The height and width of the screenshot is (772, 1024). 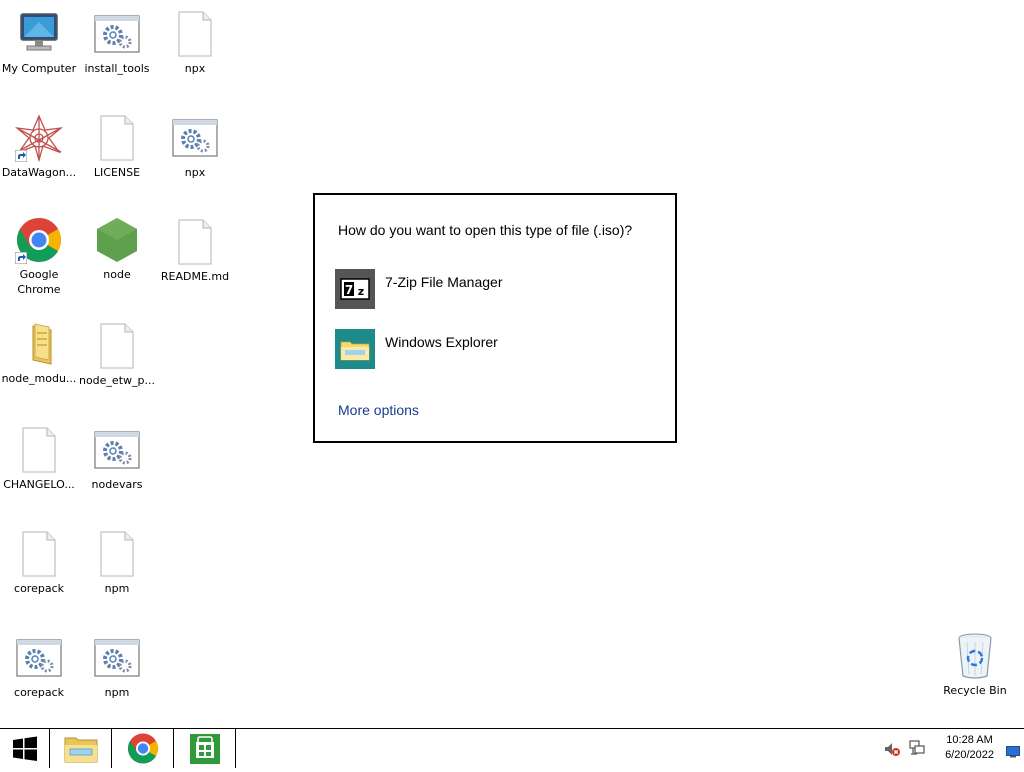 I want to click on chrome-taskbar-button, so click(x=143, y=748).